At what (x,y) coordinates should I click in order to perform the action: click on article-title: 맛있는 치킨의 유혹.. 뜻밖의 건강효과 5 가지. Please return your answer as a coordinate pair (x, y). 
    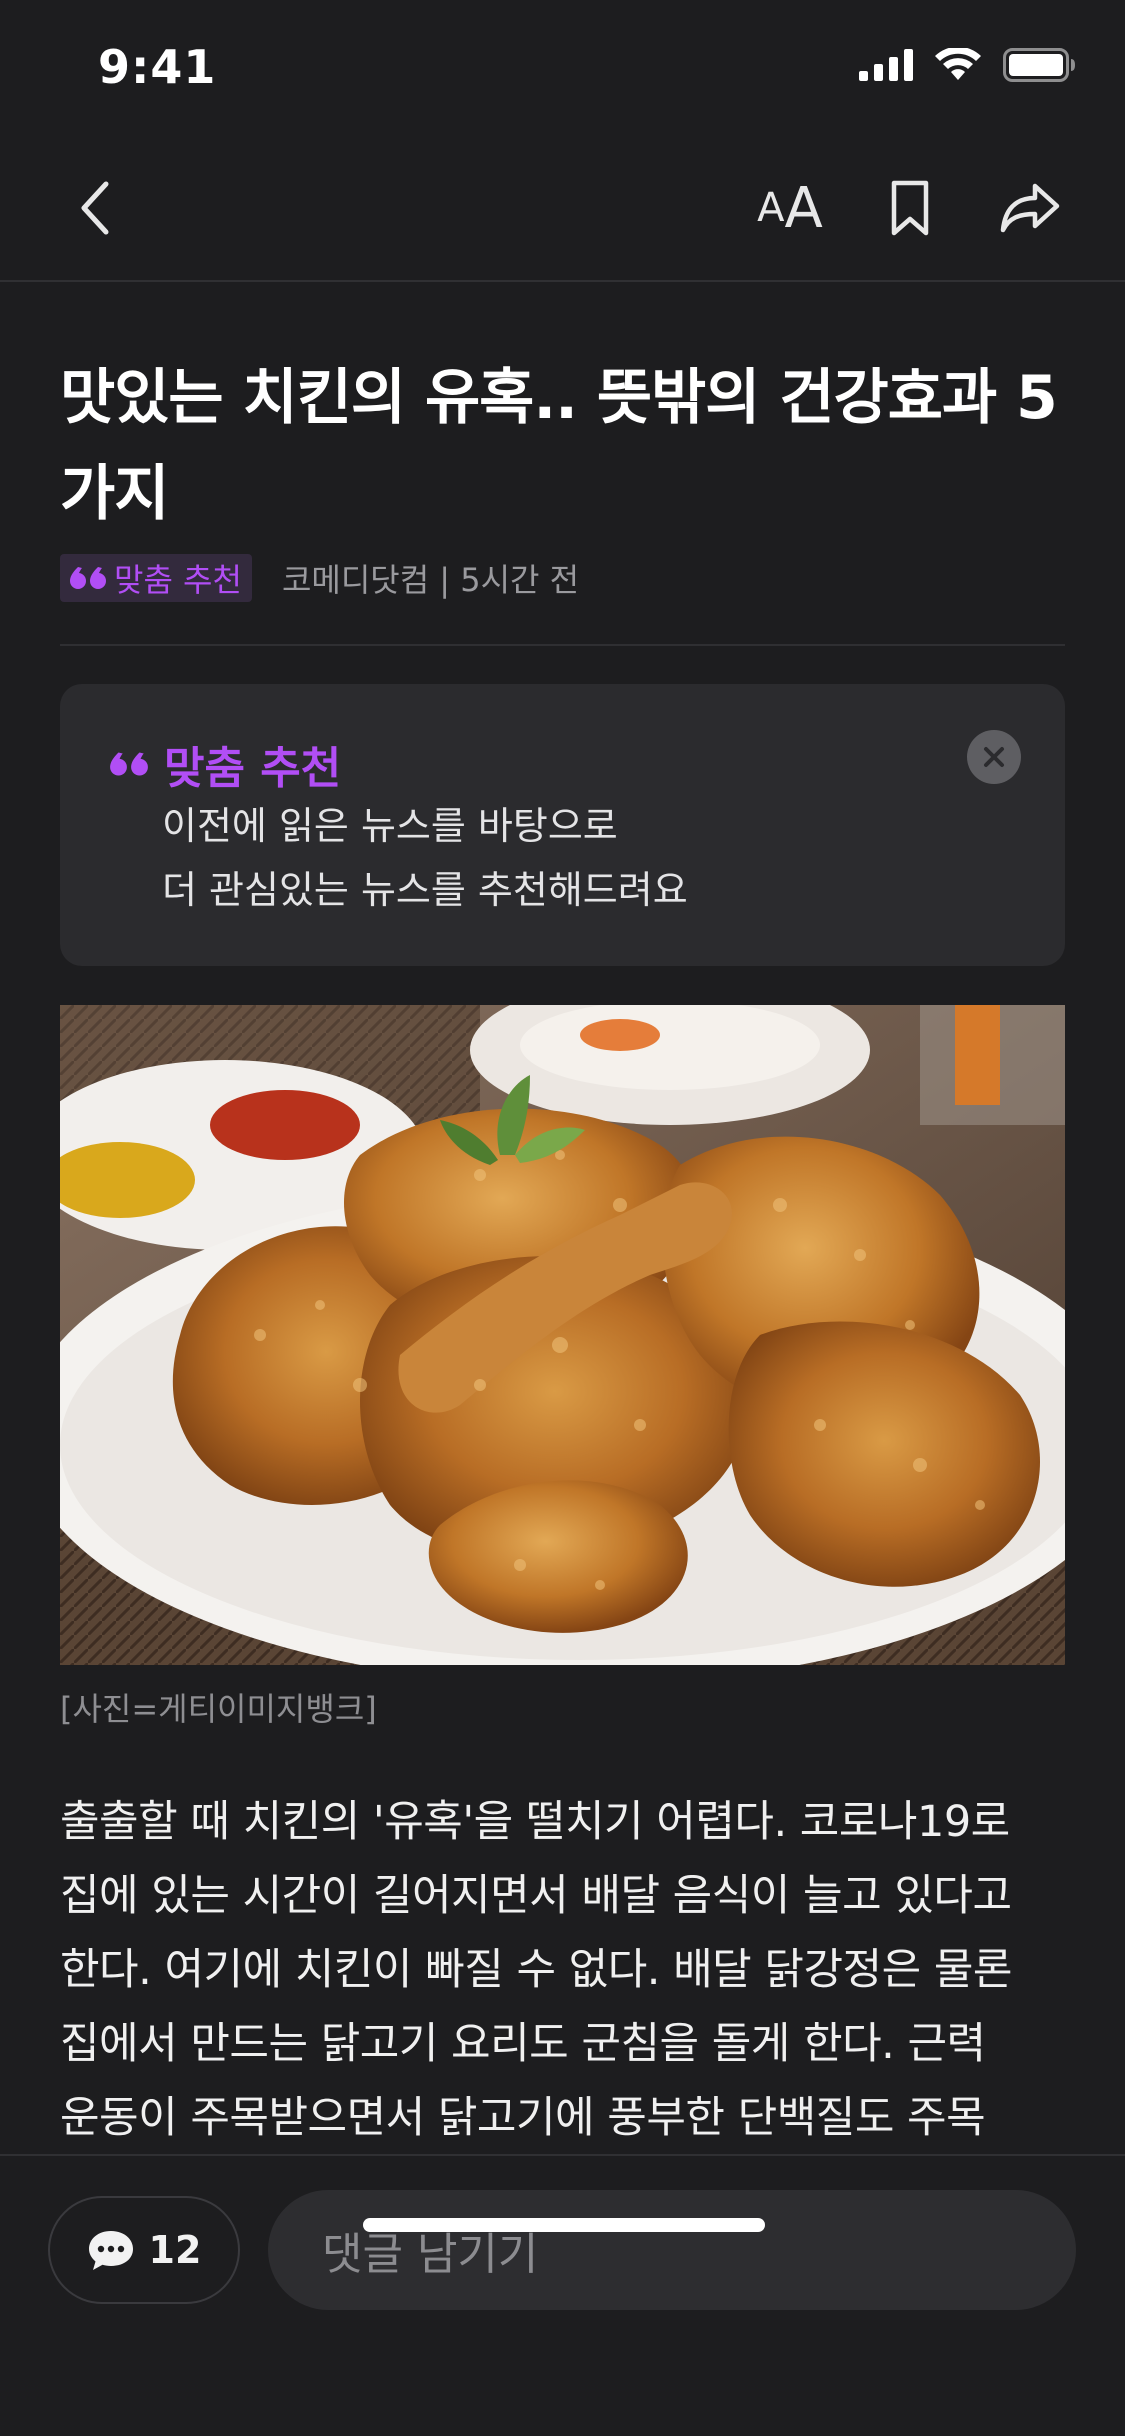
    Looking at the image, I should click on (565, 446).